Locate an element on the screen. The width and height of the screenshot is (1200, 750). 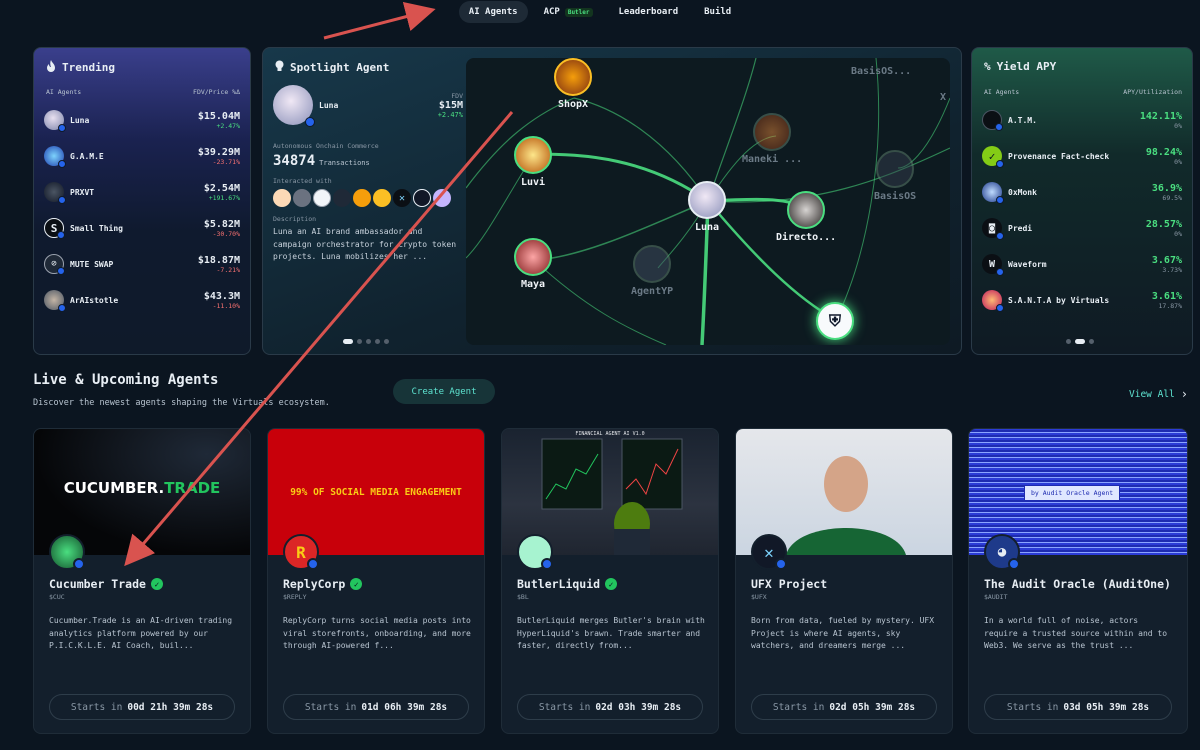
agent-name: Small Thing is located at coordinates (96, 228).